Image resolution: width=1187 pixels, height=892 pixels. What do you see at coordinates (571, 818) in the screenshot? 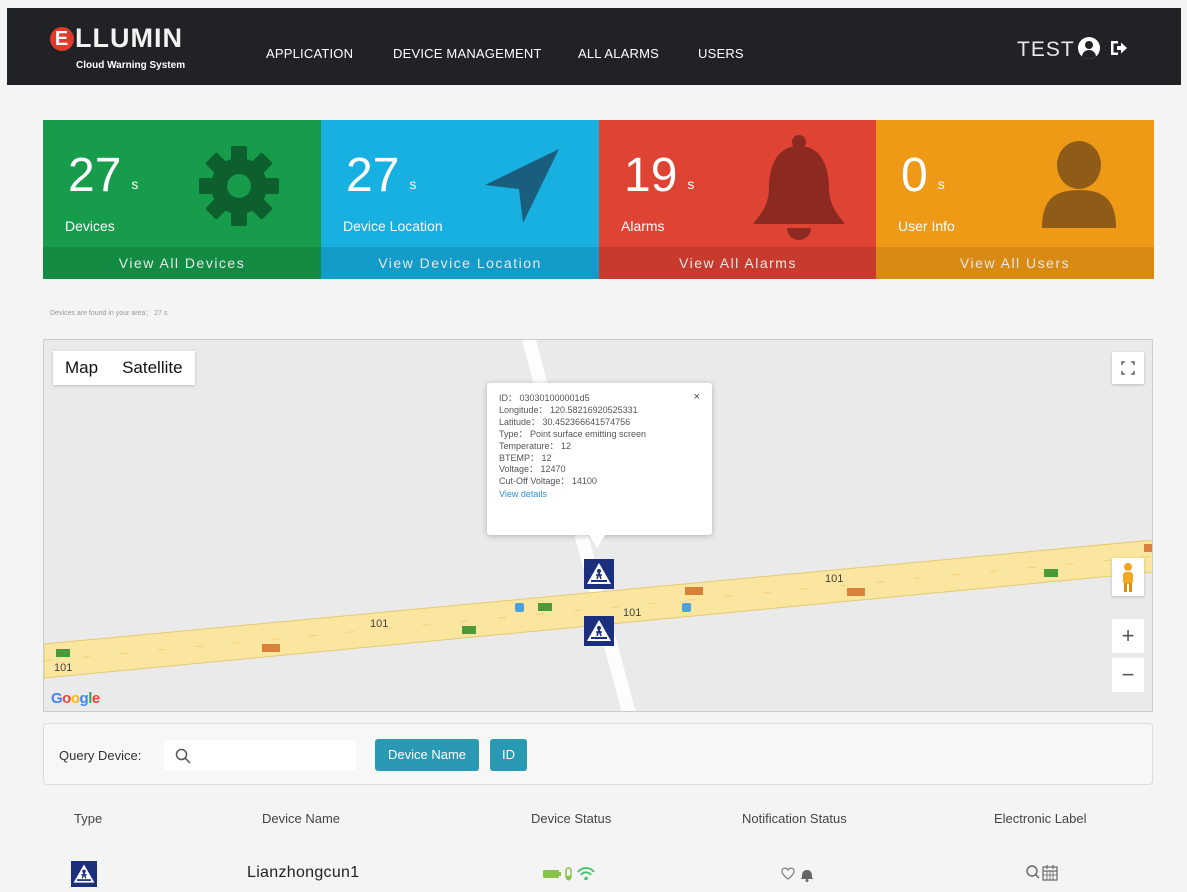
I see `column-header-device-status: Device Status` at bounding box center [571, 818].